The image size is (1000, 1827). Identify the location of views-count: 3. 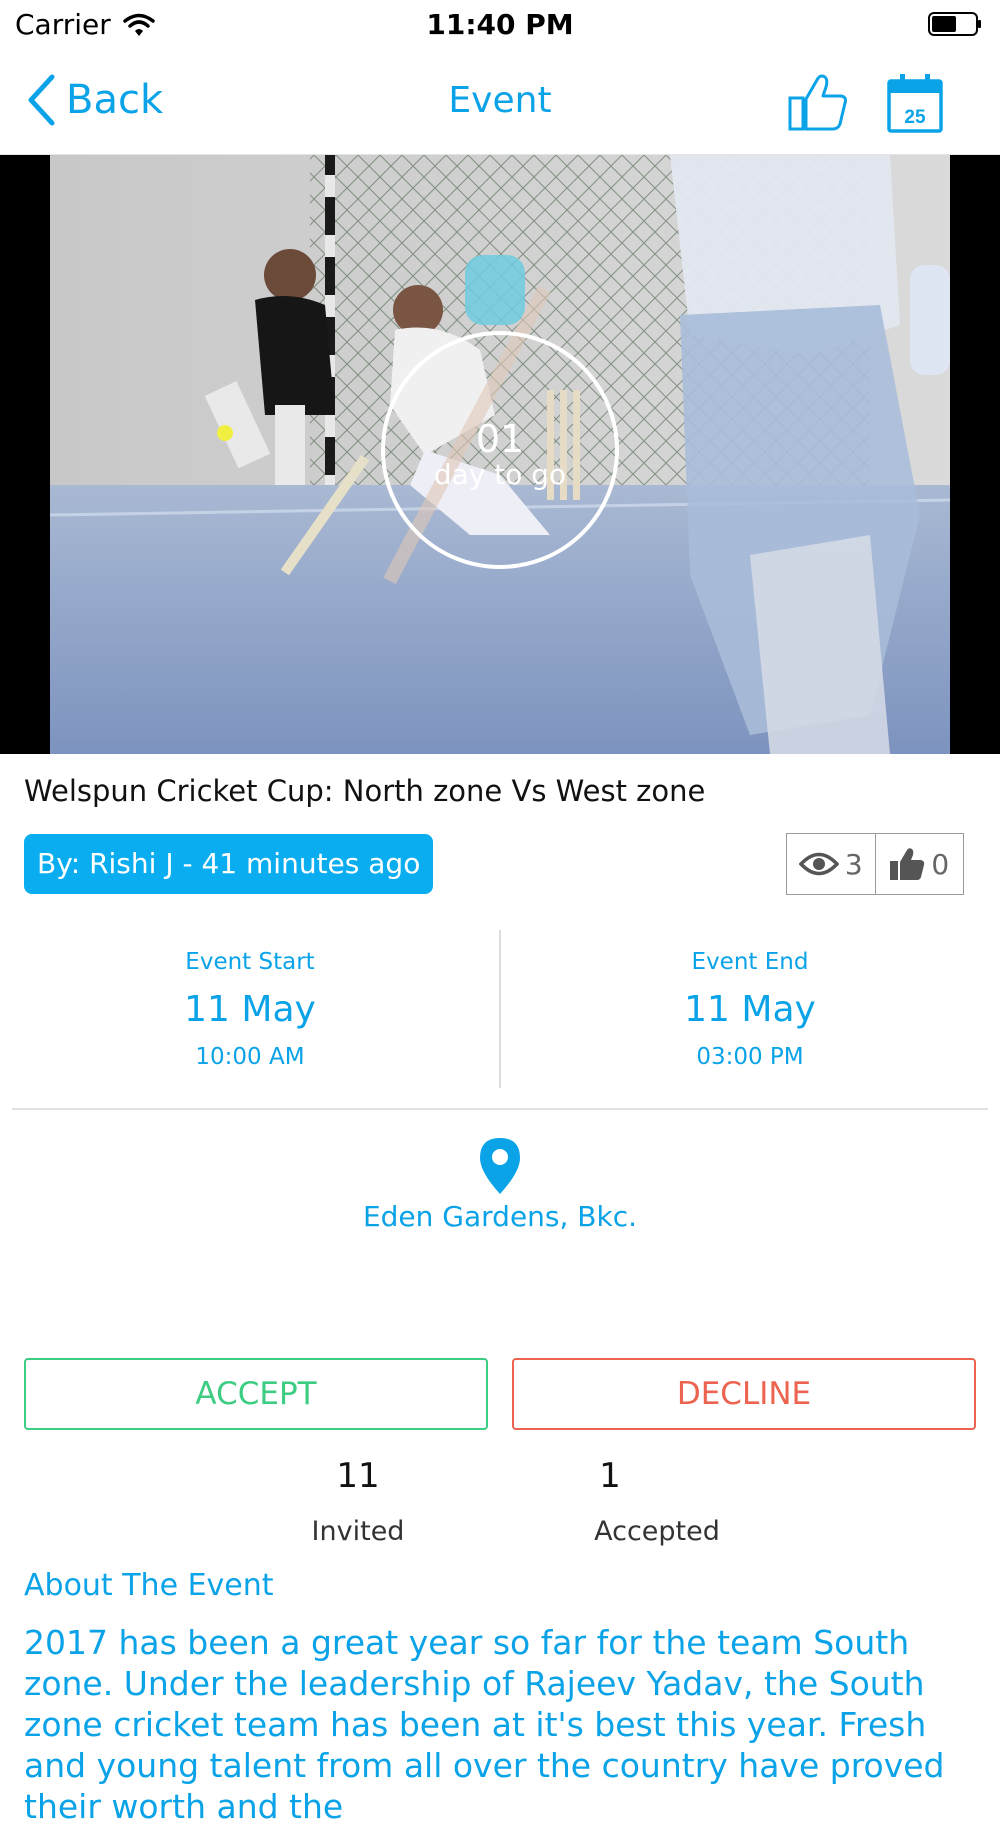
(853, 864).